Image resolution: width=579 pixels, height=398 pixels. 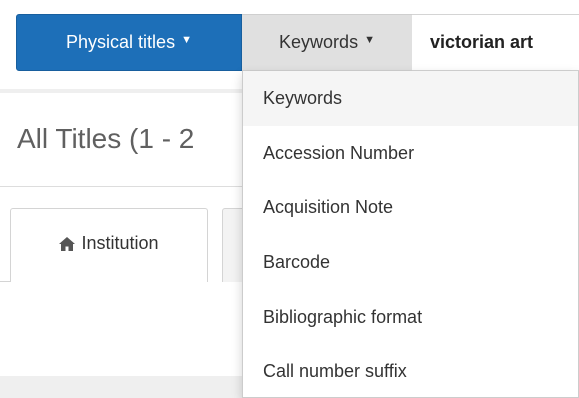 I want to click on home-icon, so click(x=67, y=243).